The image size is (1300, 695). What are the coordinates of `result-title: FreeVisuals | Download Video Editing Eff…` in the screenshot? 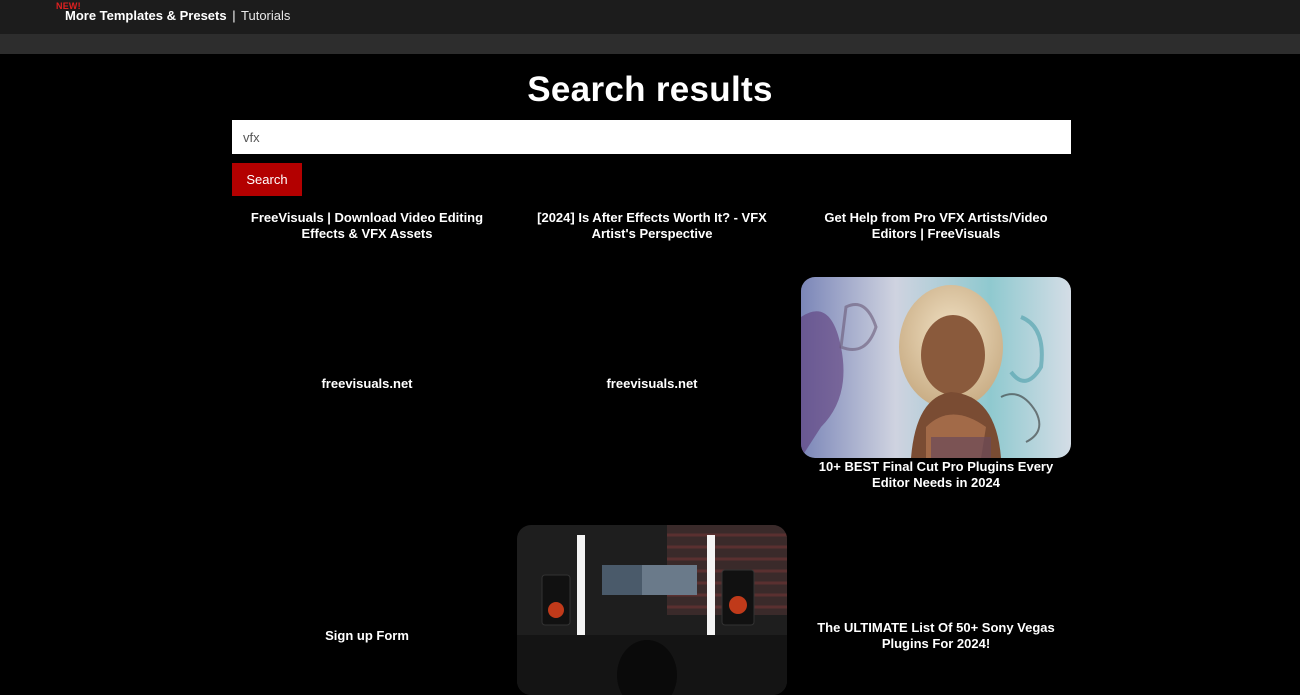 It's located at (367, 226).